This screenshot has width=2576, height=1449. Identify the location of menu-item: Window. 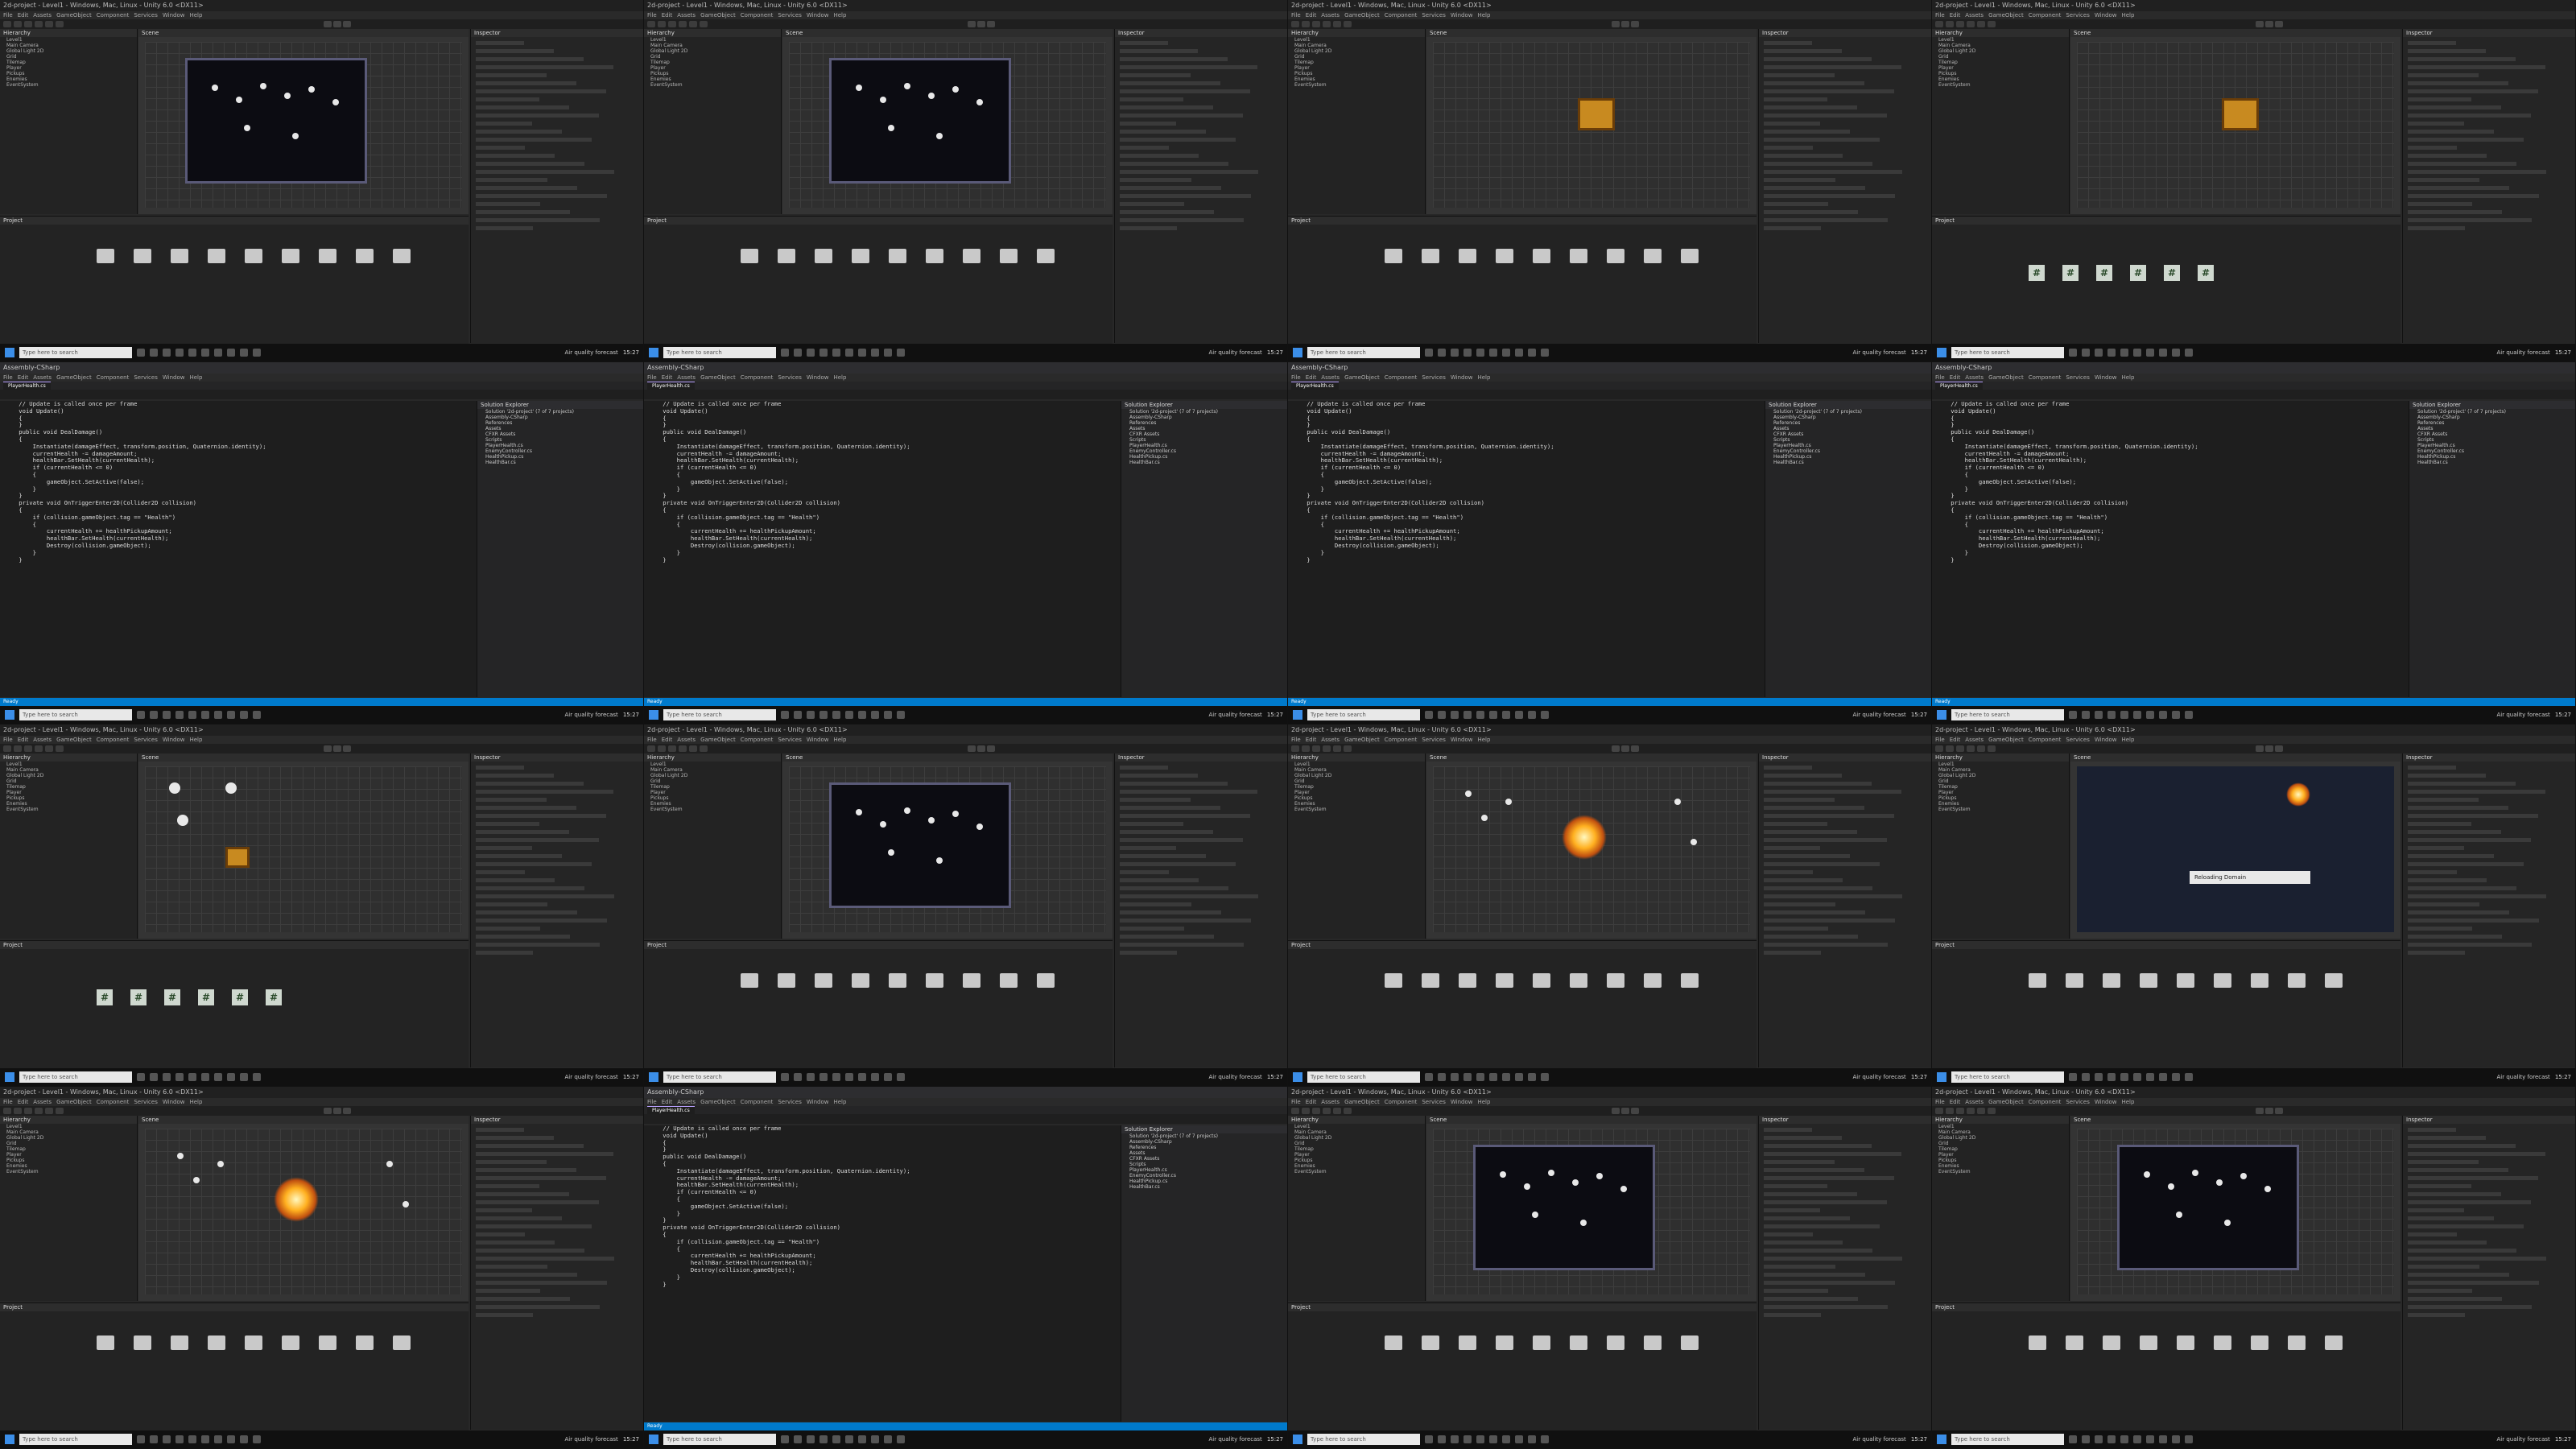
(174, 1102).